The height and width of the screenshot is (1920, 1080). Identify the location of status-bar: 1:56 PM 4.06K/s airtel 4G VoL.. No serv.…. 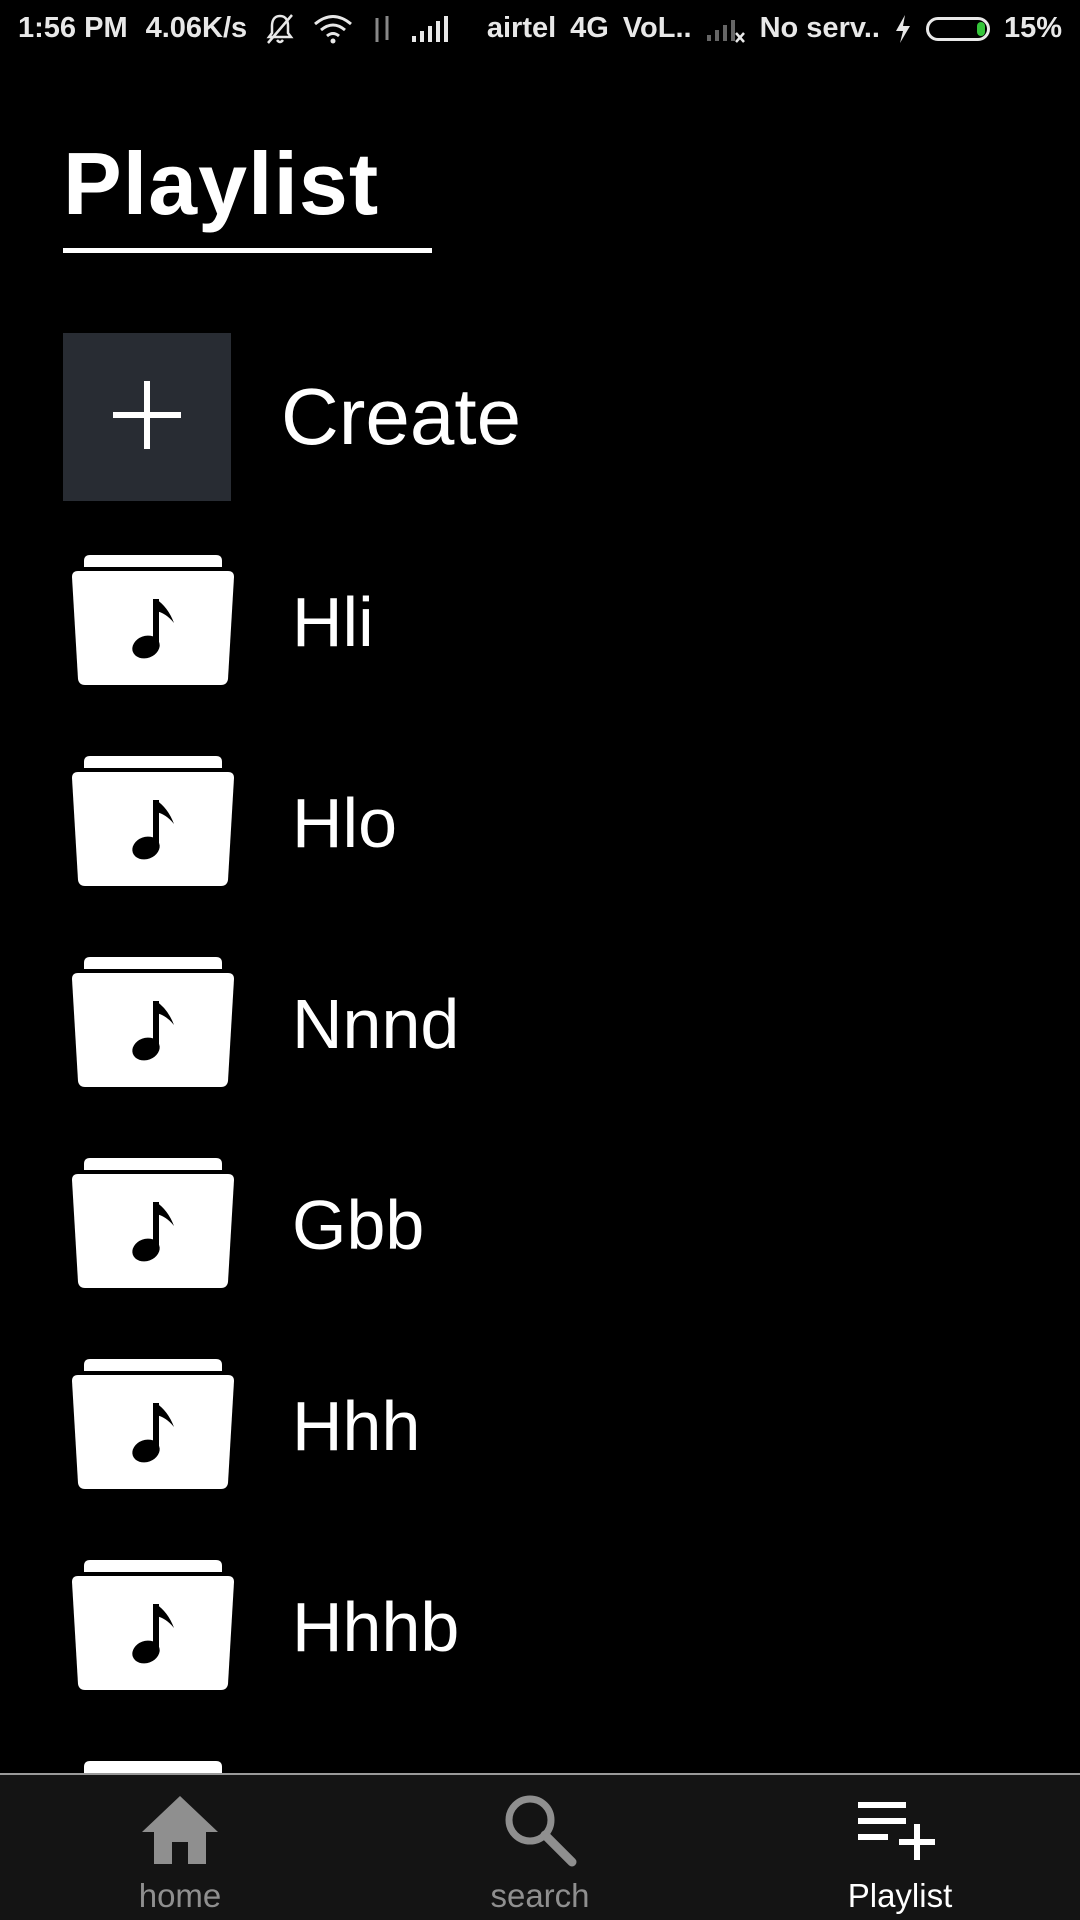
(540, 30).